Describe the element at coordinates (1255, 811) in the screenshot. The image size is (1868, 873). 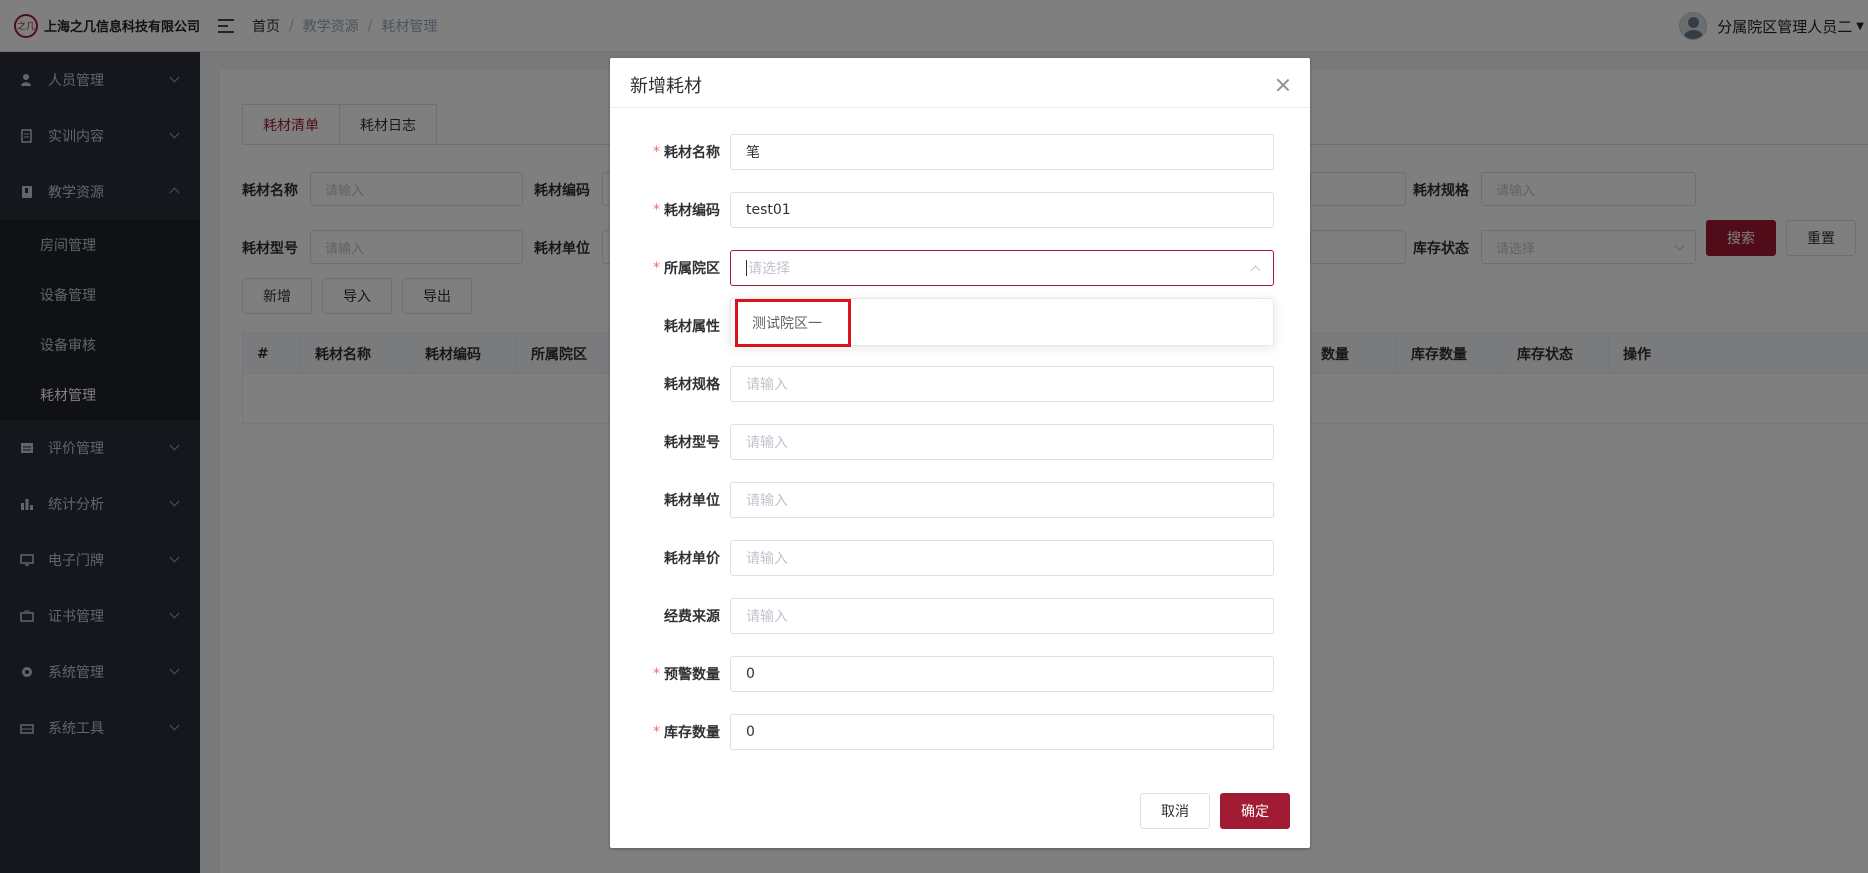
I see `confirm-button: 确定` at that location.